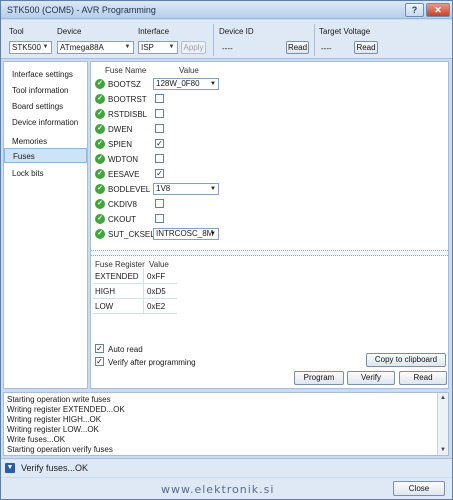  Describe the element at coordinates (319, 378) in the screenshot. I see `program-button: Program` at that location.